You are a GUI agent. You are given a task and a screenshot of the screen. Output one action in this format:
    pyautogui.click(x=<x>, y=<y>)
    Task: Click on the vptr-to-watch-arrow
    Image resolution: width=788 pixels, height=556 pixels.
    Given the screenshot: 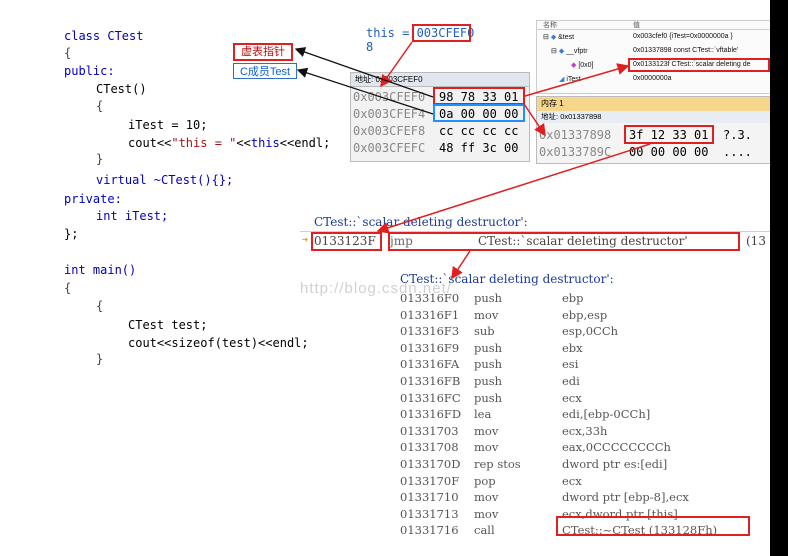 What is the action you would take?
    pyautogui.click(x=577, y=80)
    